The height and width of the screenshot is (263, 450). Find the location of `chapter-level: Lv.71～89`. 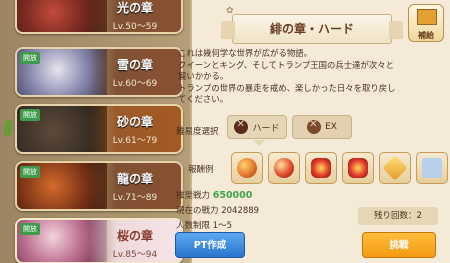

chapter-level: Lv.71～89 is located at coordinates (135, 198).